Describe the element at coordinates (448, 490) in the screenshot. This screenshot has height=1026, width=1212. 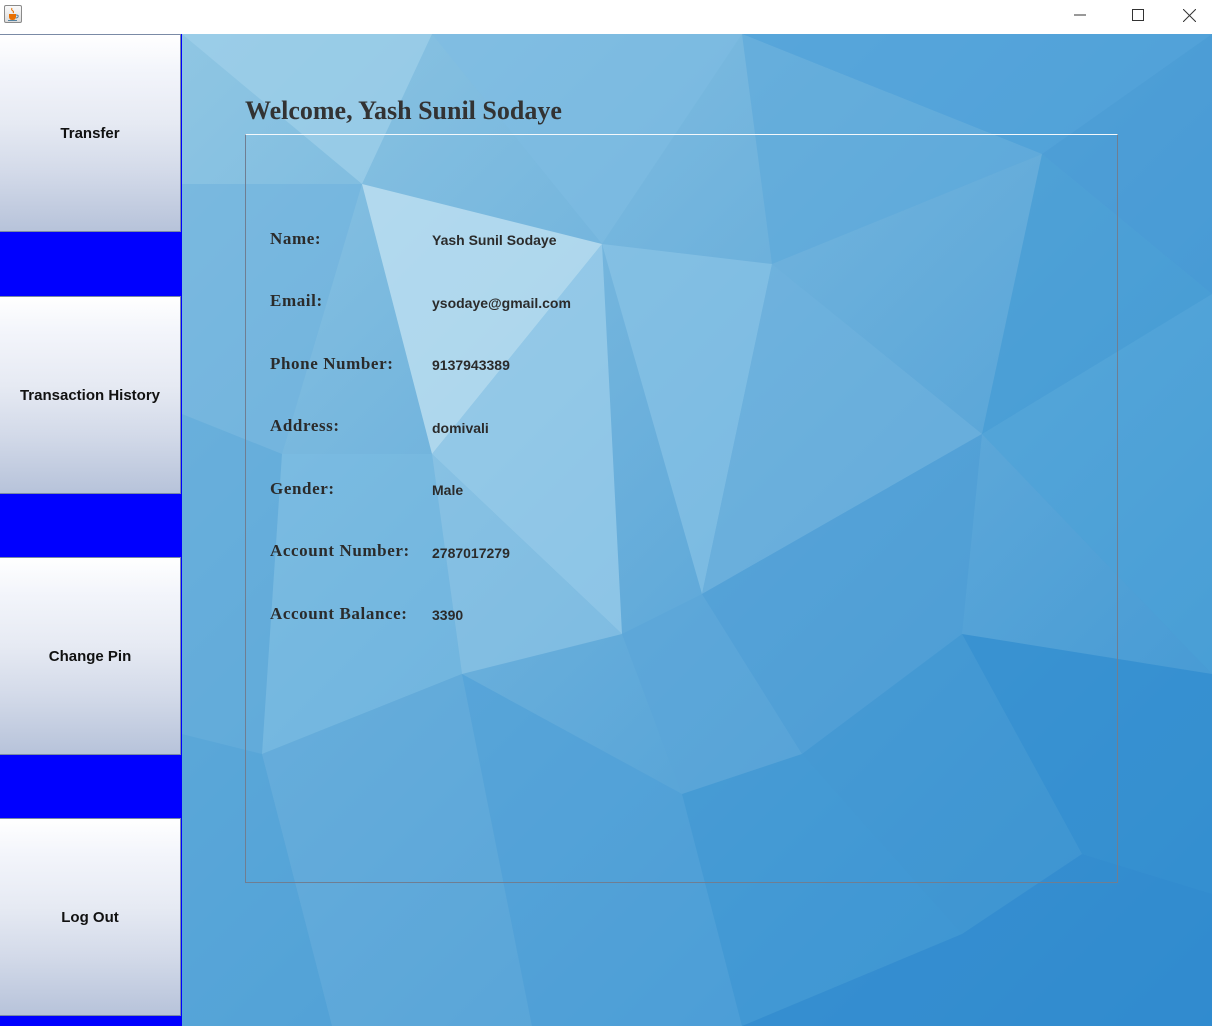
I see `gender-value: Male` at that location.